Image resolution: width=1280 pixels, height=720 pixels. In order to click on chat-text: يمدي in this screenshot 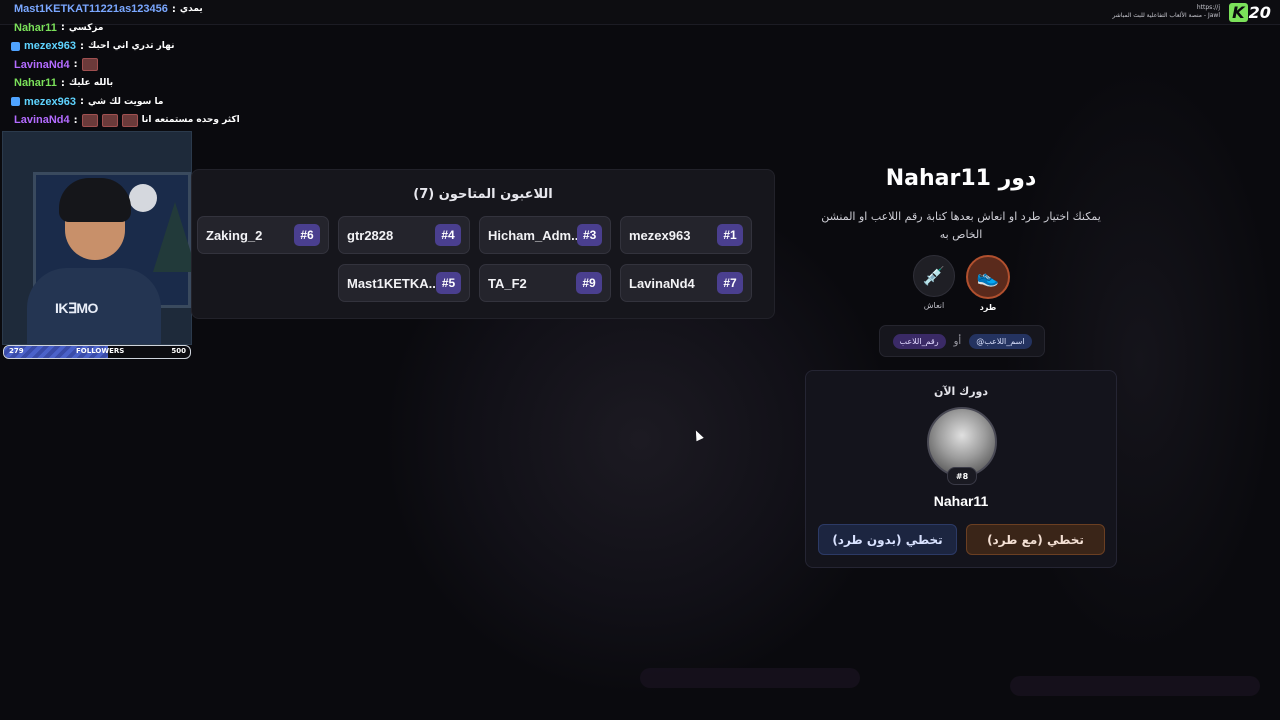, I will do `click(191, 9)`.